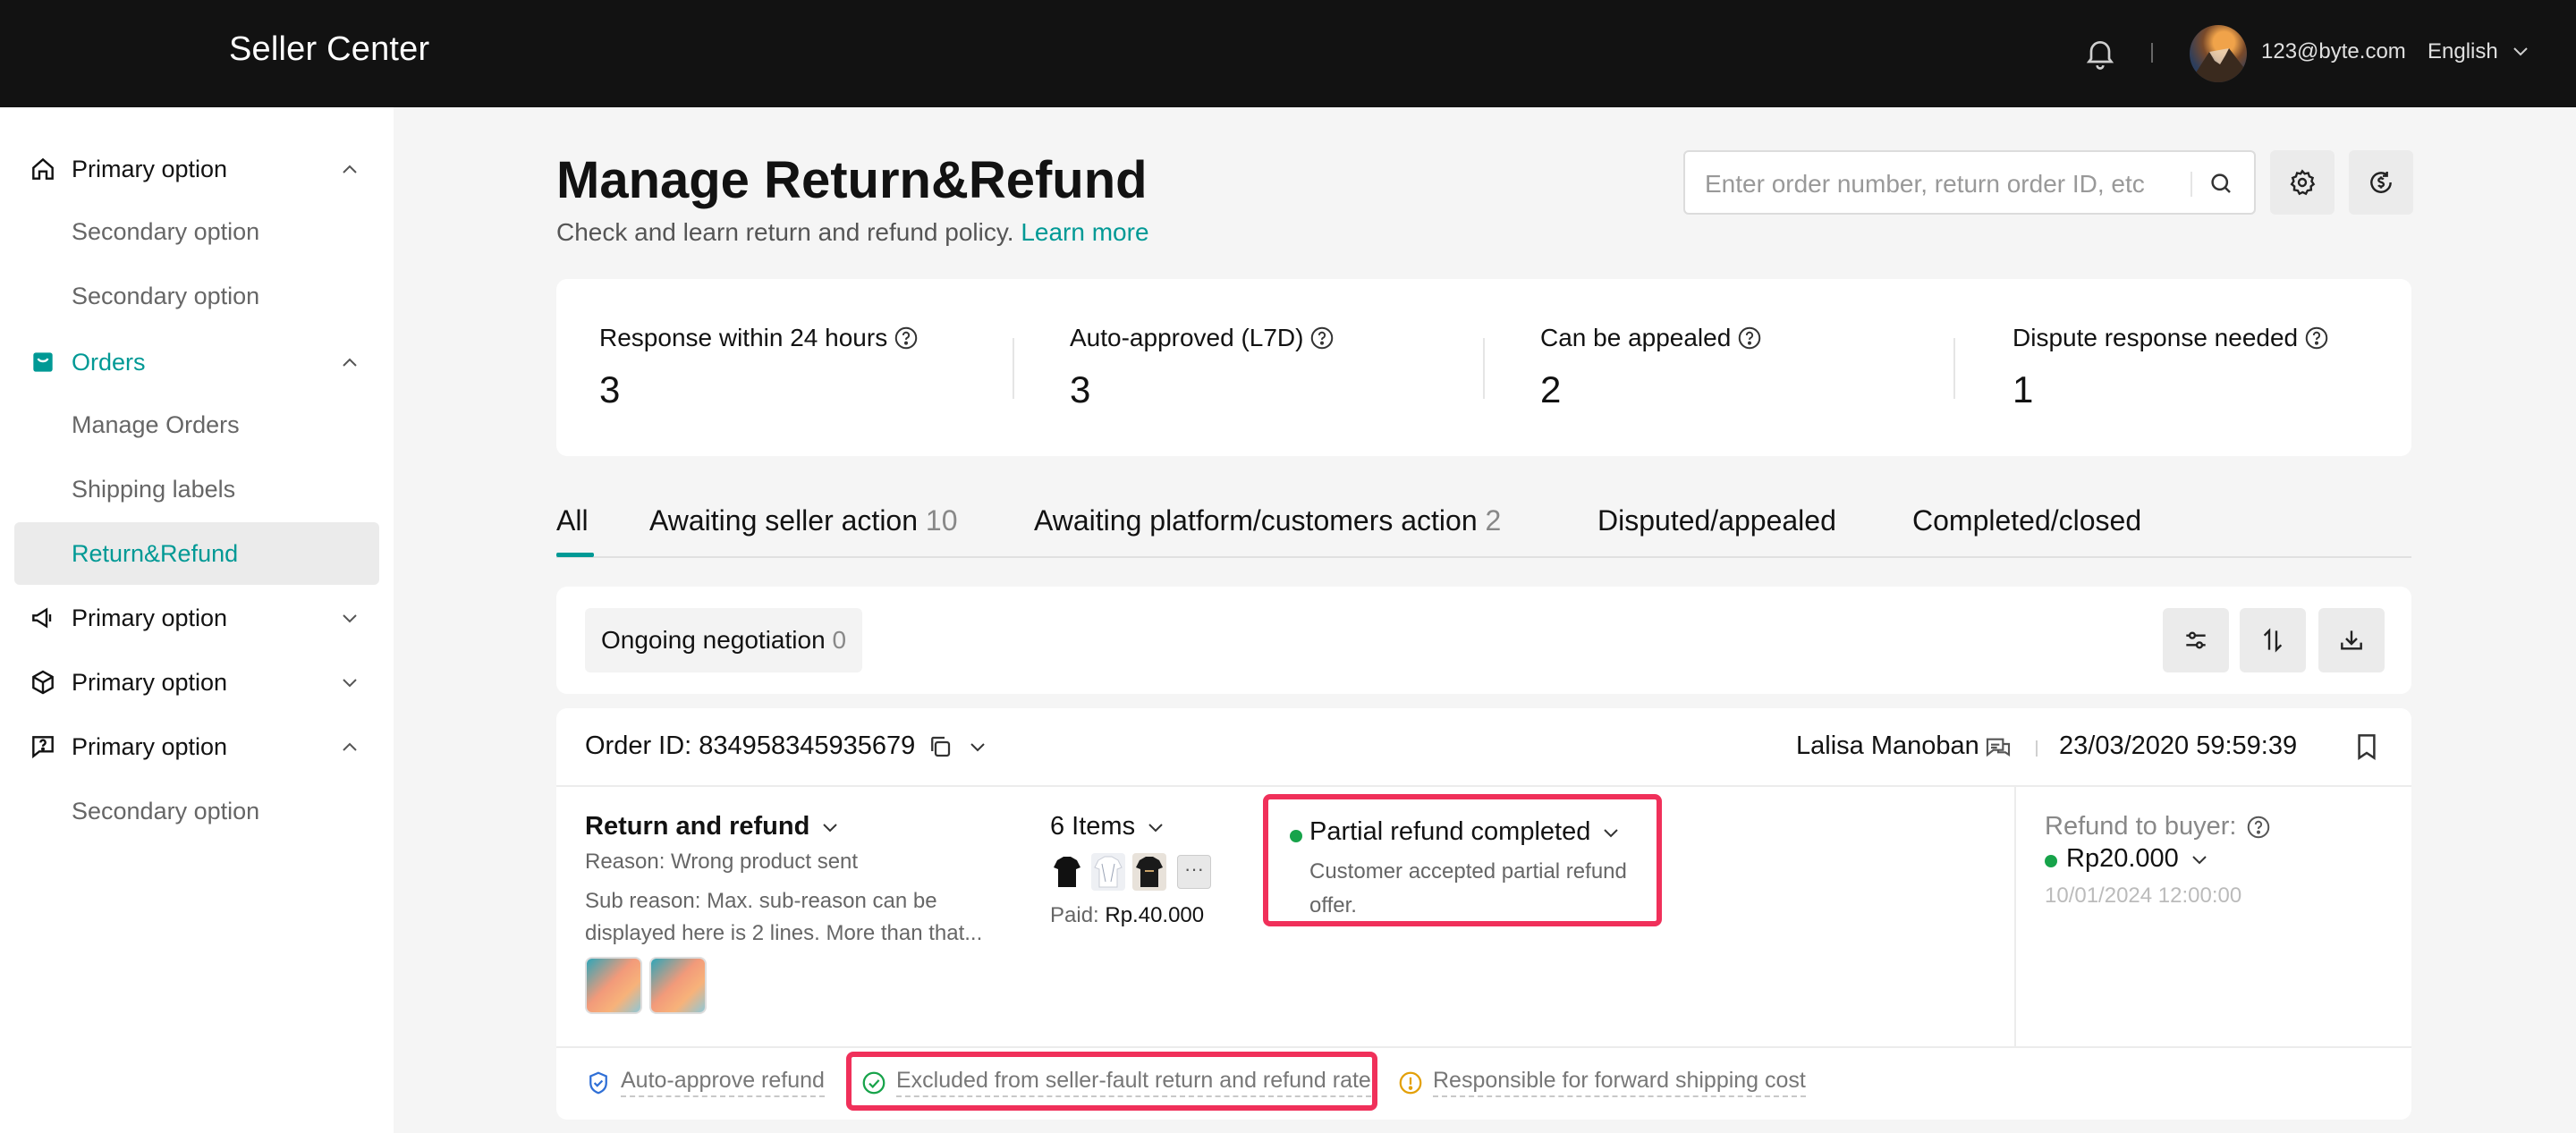 The width and height of the screenshot is (2576, 1133). I want to click on export-button, so click(2351, 640).